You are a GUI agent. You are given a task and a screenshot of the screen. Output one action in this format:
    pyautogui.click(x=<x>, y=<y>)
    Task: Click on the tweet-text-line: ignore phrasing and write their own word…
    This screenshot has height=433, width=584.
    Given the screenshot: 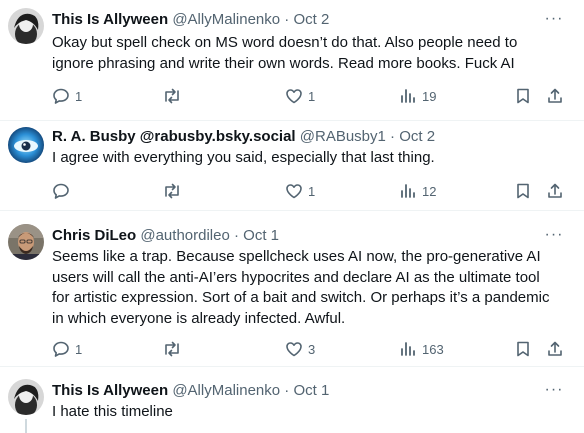 What is the action you would take?
    pyautogui.click(x=283, y=63)
    